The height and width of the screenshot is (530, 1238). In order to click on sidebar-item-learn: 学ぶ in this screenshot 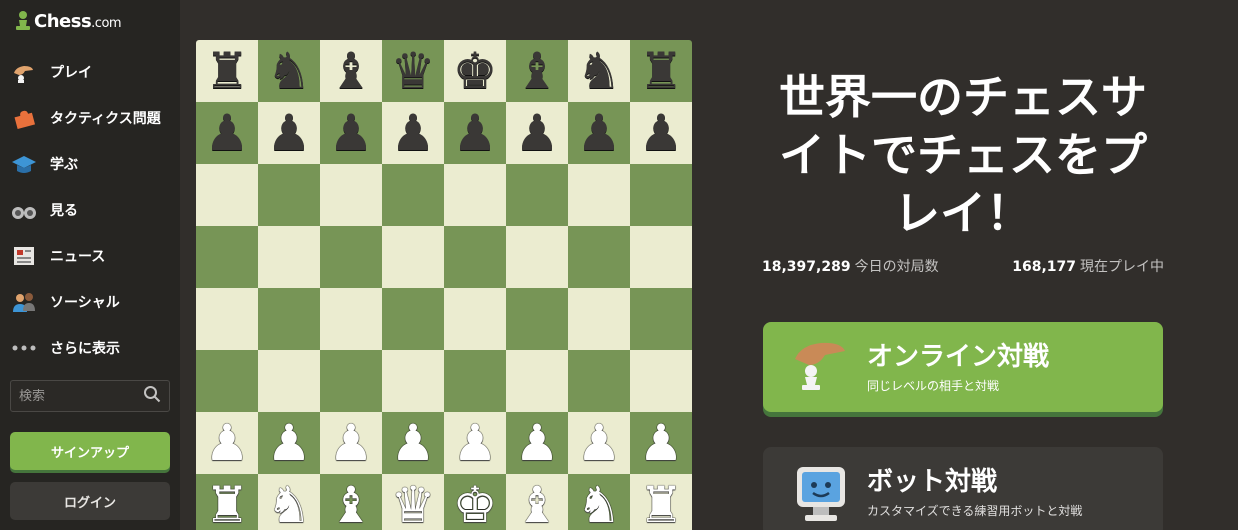, I will do `click(90, 164)`.